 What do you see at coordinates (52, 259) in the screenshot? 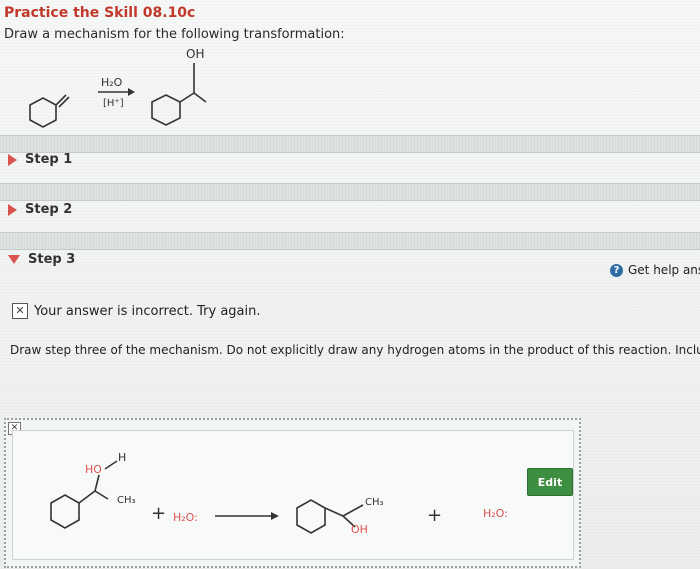
I see `step-3-label: Step 3` at bounding box center [52, 259].